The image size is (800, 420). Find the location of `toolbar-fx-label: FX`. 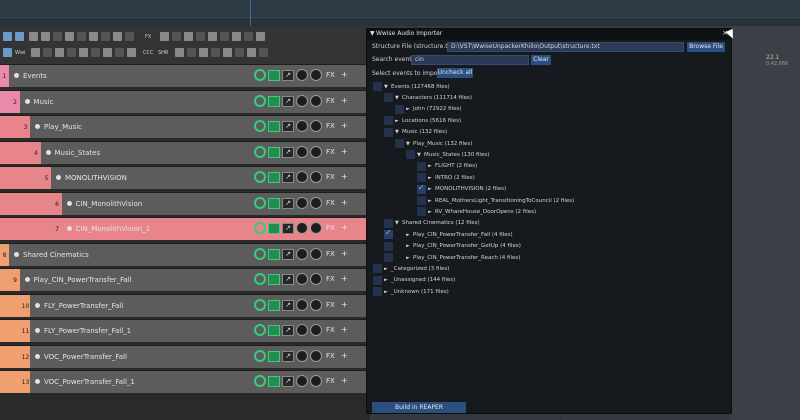

toolbar-fx-label: FX is located at coordinates (148, 37).